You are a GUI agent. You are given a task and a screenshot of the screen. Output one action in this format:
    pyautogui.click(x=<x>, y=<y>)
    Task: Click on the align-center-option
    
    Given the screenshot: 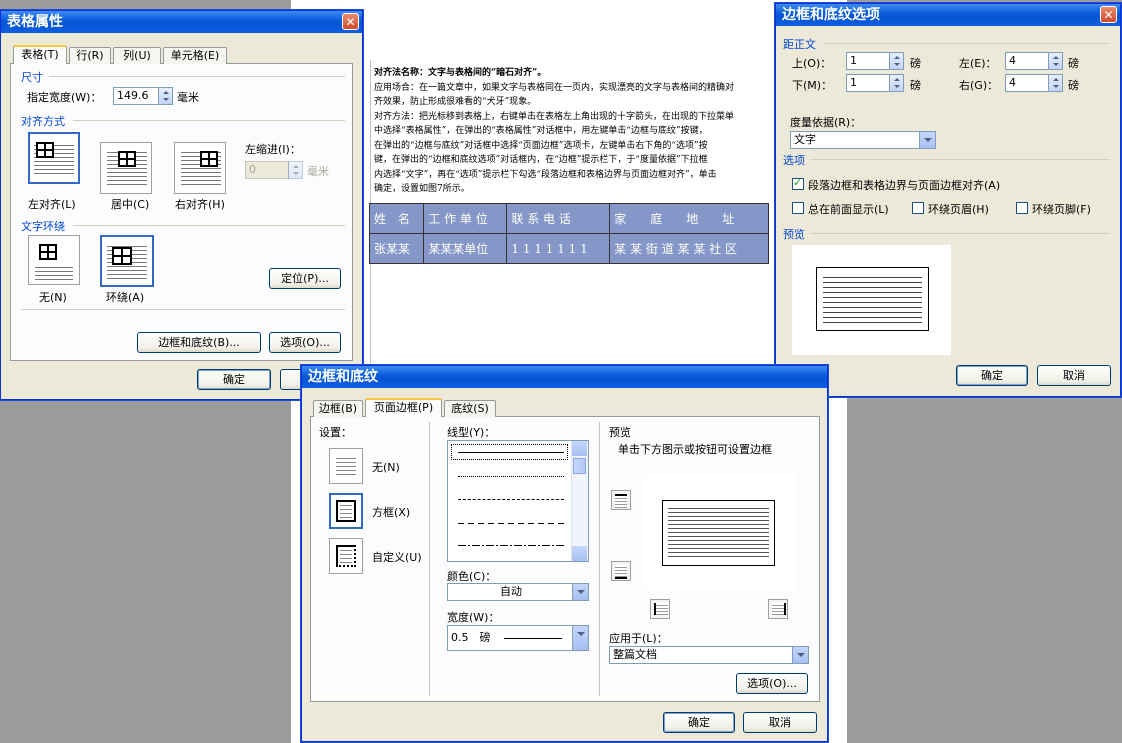 What is the action you would take?
    pyautogui.click(x=126, y=168)
    